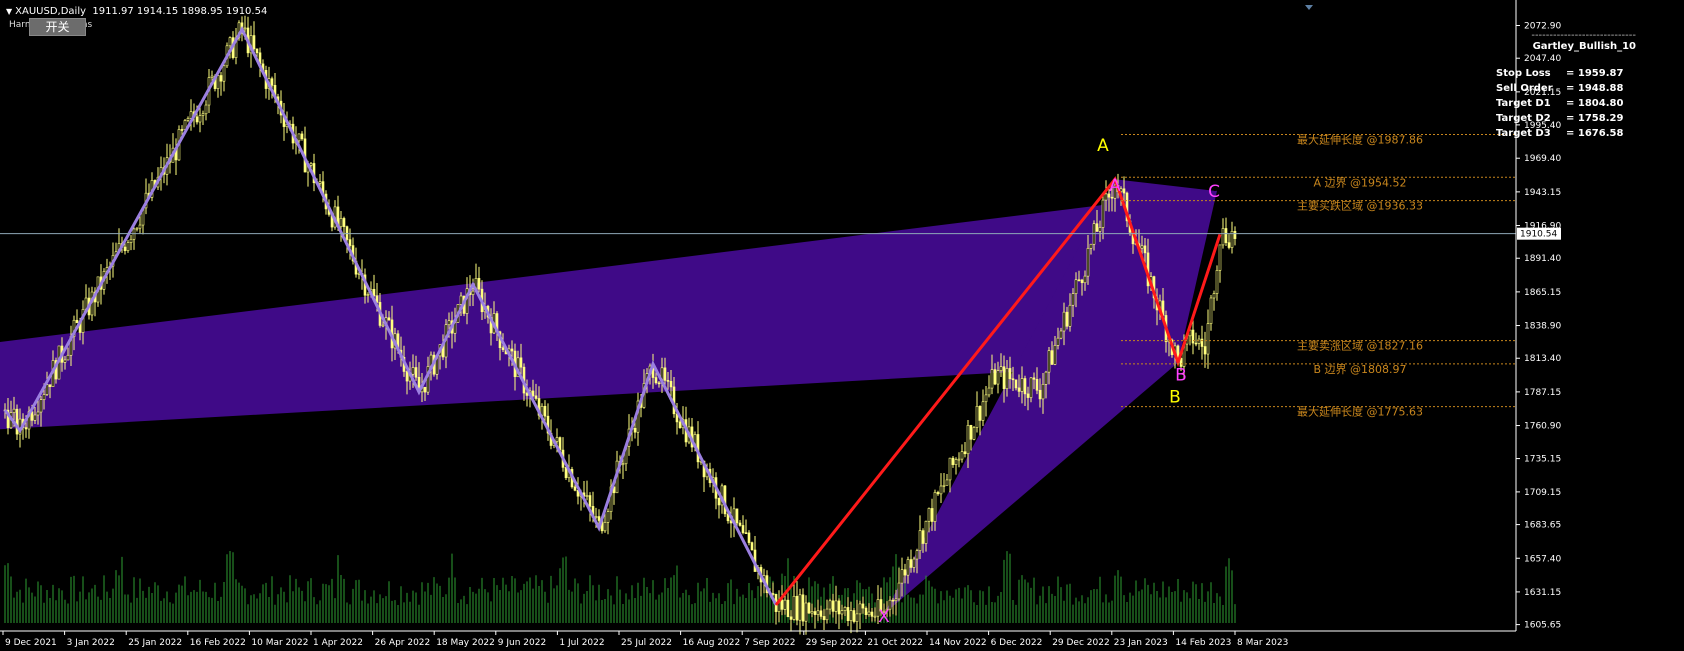 This screenshot has height=651, width=1684. What do you see at coordinates (338, 643) in the screenshot?
I see `x-tick-label: 1 Apr 2022` at bounding box center [338, 643].